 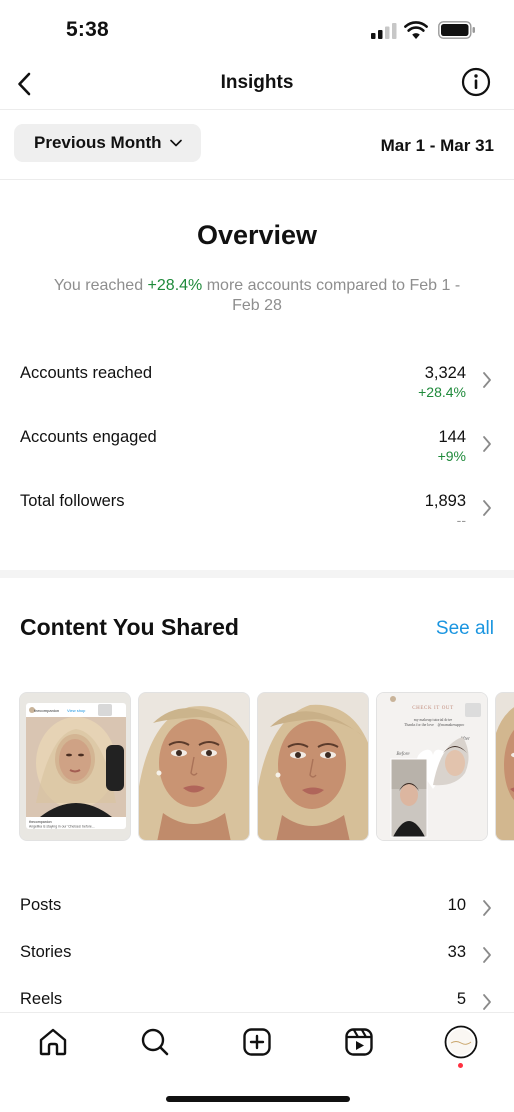 I want to click on date-range: Mar 1 - Mar 31, so click(x=437, y=145).